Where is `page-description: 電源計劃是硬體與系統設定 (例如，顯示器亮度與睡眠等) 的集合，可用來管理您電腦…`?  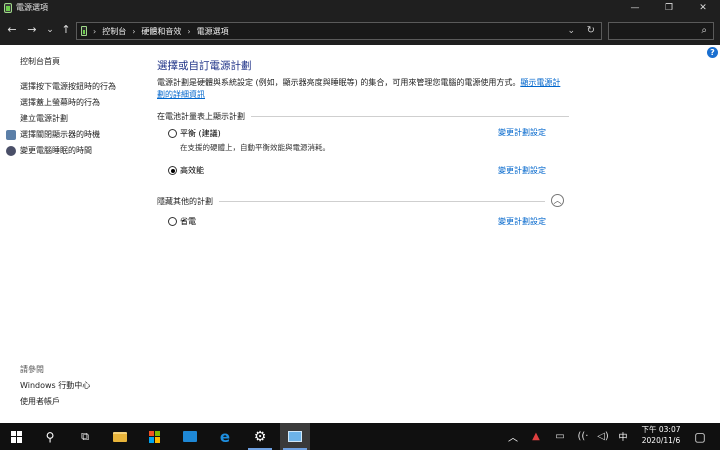
page-description: 電源計劃是硬體與系統設定 (例如，顯示器亮度與睡眠等) 的集合，可用來管理您電腦… is located at coordinates (362, 89).